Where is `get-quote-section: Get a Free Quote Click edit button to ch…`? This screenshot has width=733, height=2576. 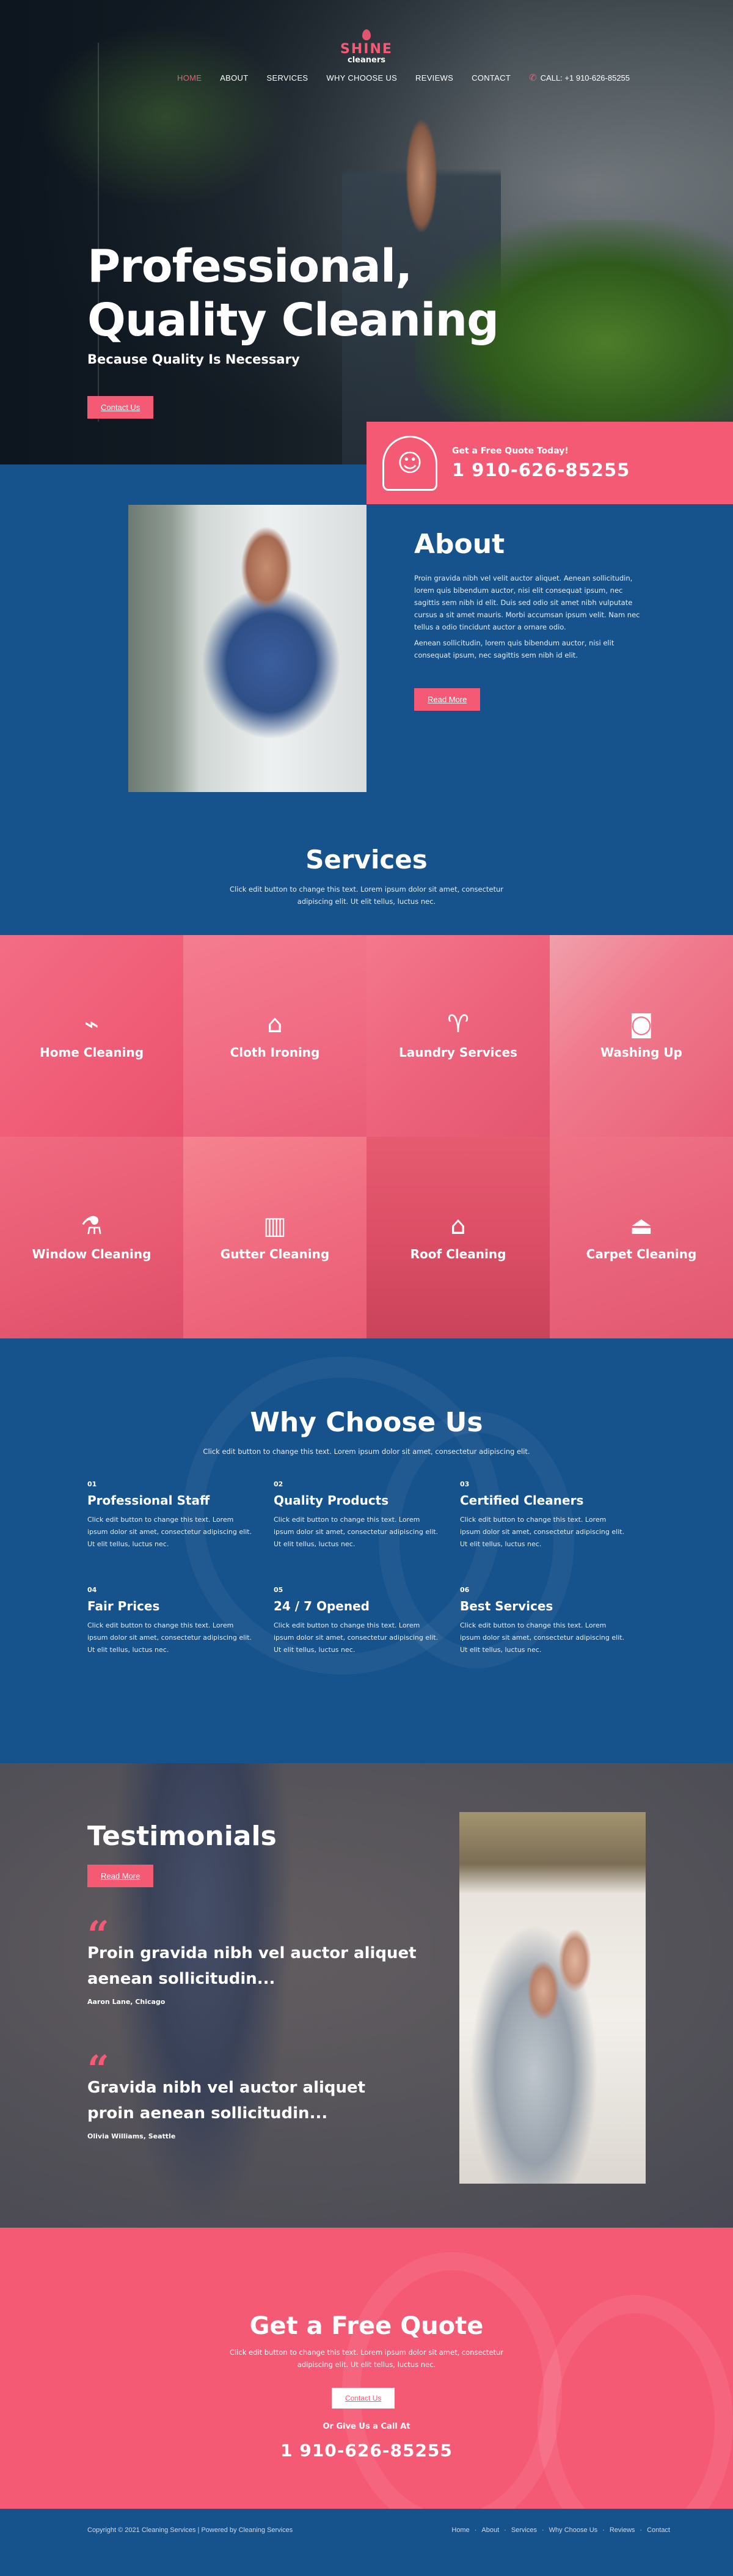 get-quote-section: Get a Free Quote Click edit button to ch… is located at coordinates (366, 2368).